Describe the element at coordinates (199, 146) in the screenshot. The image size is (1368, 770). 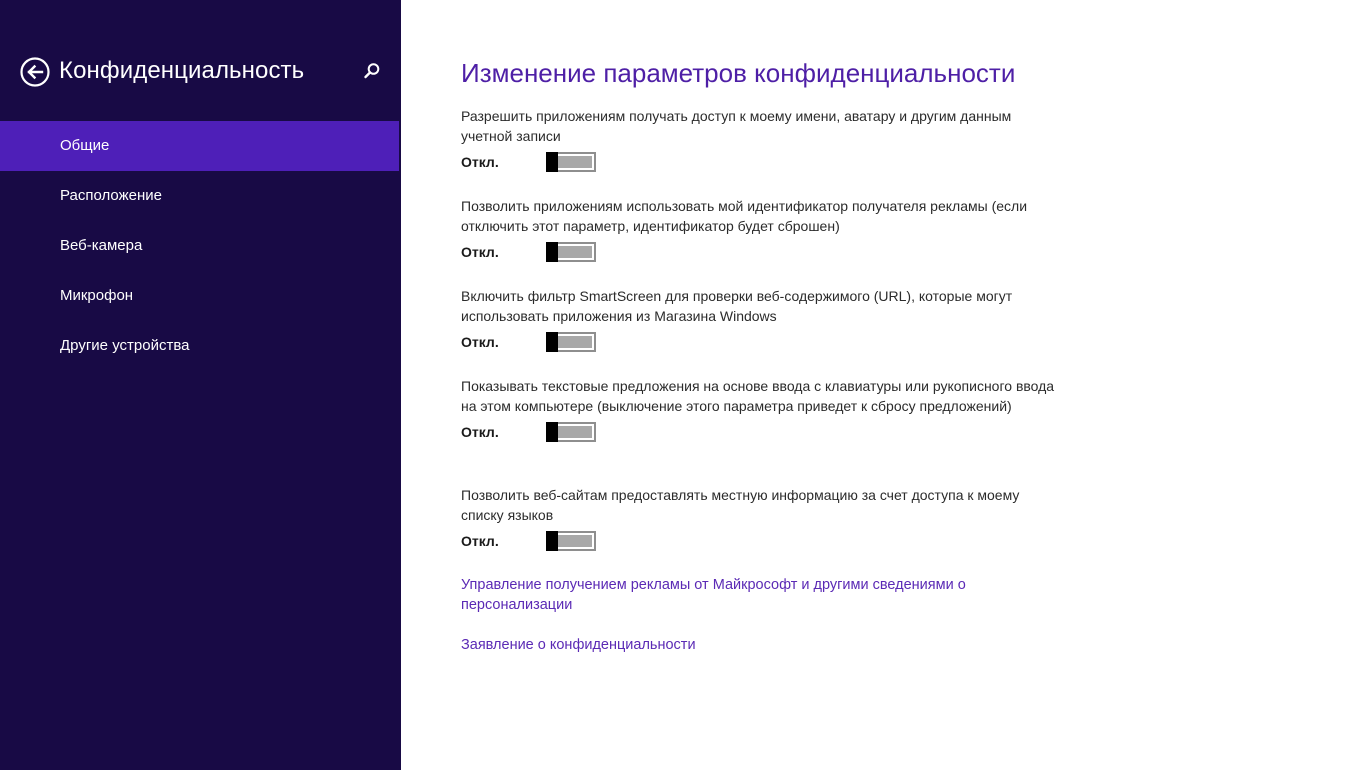
I see `nav-item-general: Общие` at that location.